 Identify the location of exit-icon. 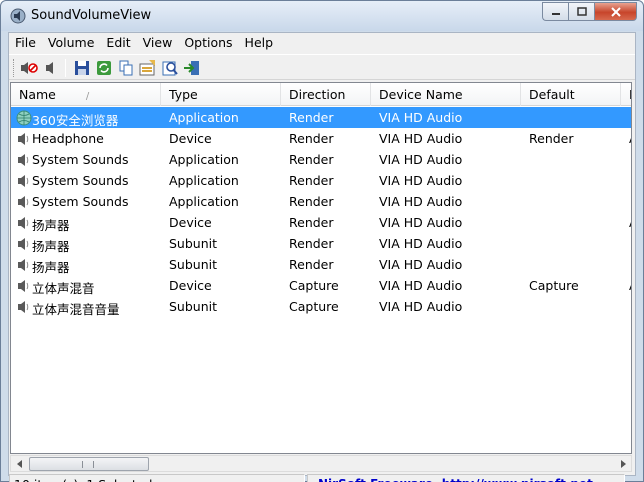
(191, 68).